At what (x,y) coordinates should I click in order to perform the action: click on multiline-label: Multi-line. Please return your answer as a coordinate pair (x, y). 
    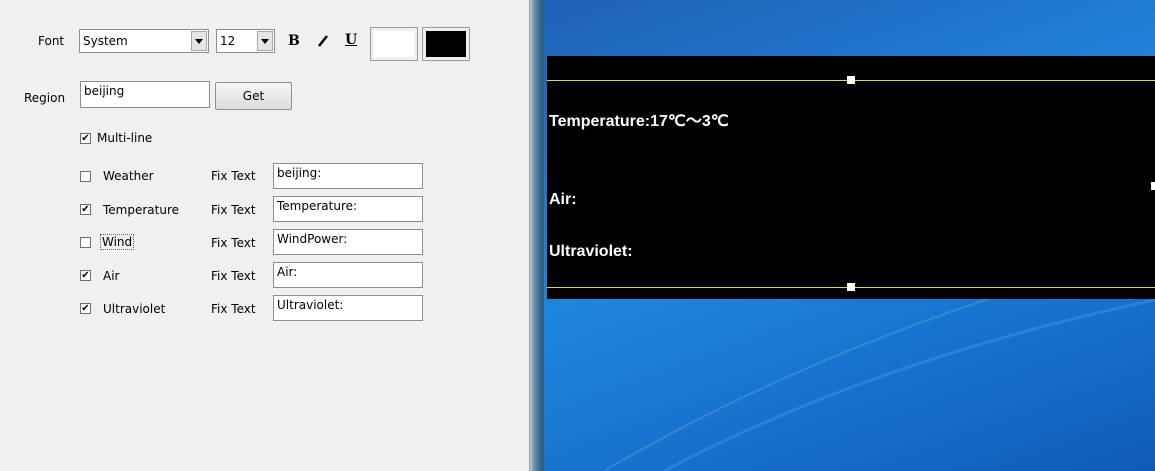
    Looking at the image, I should click on (125, 138).